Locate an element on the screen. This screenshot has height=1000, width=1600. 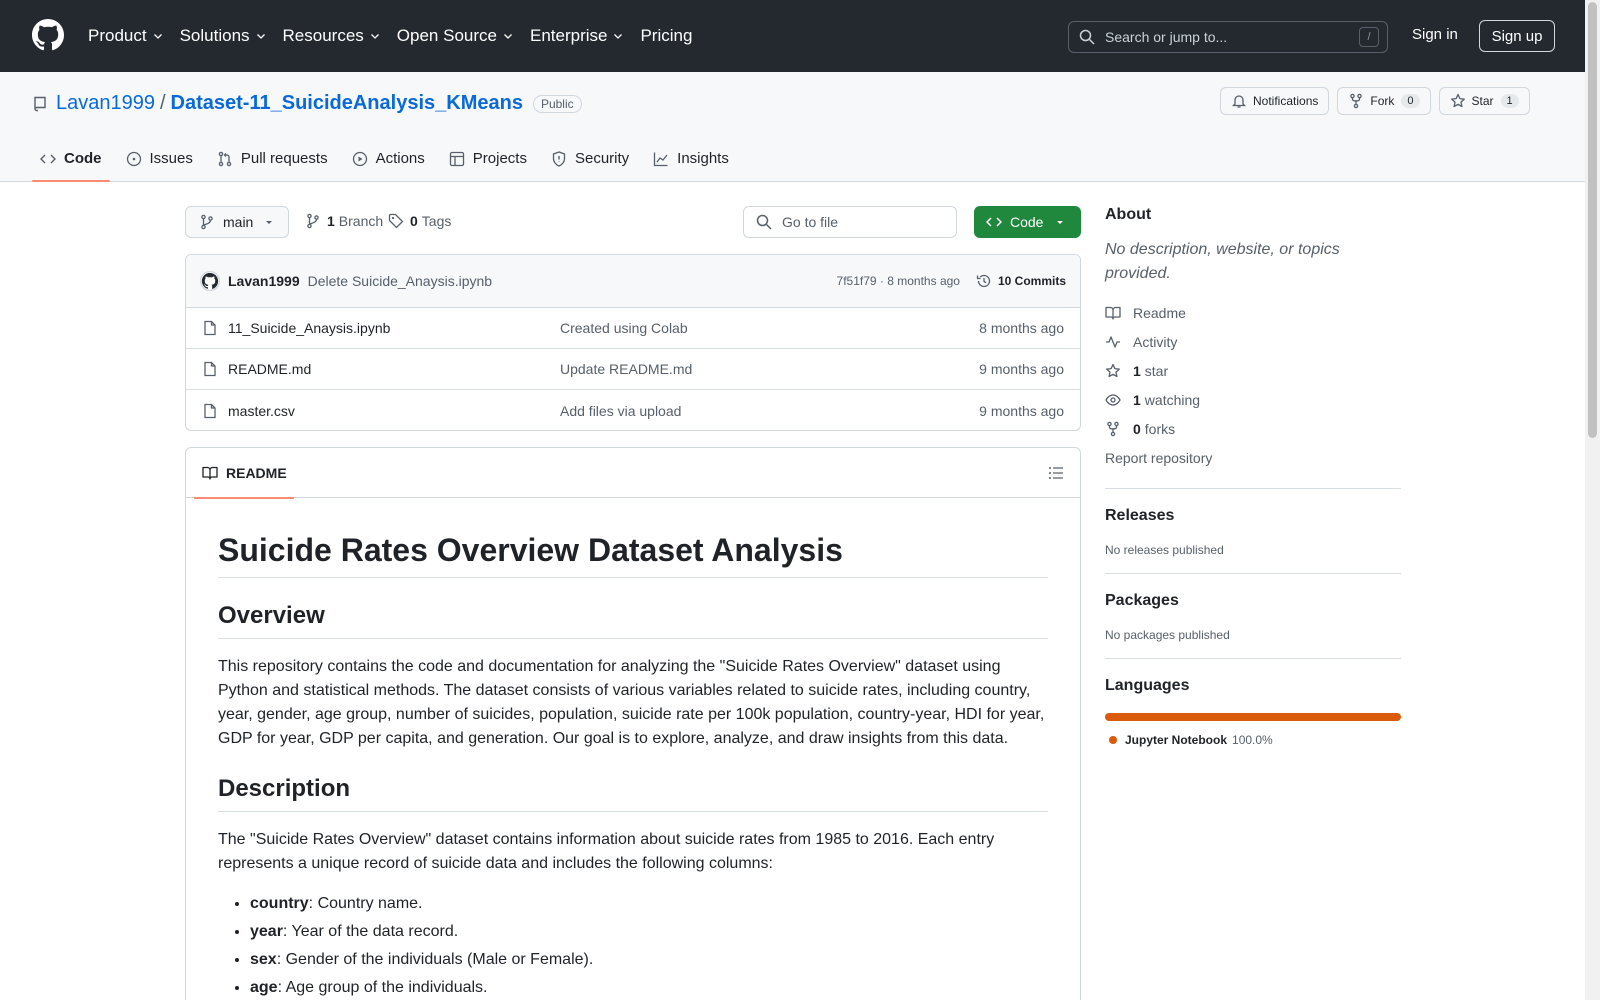
list-item: country: Country name. is located at coordinates (649, 904).